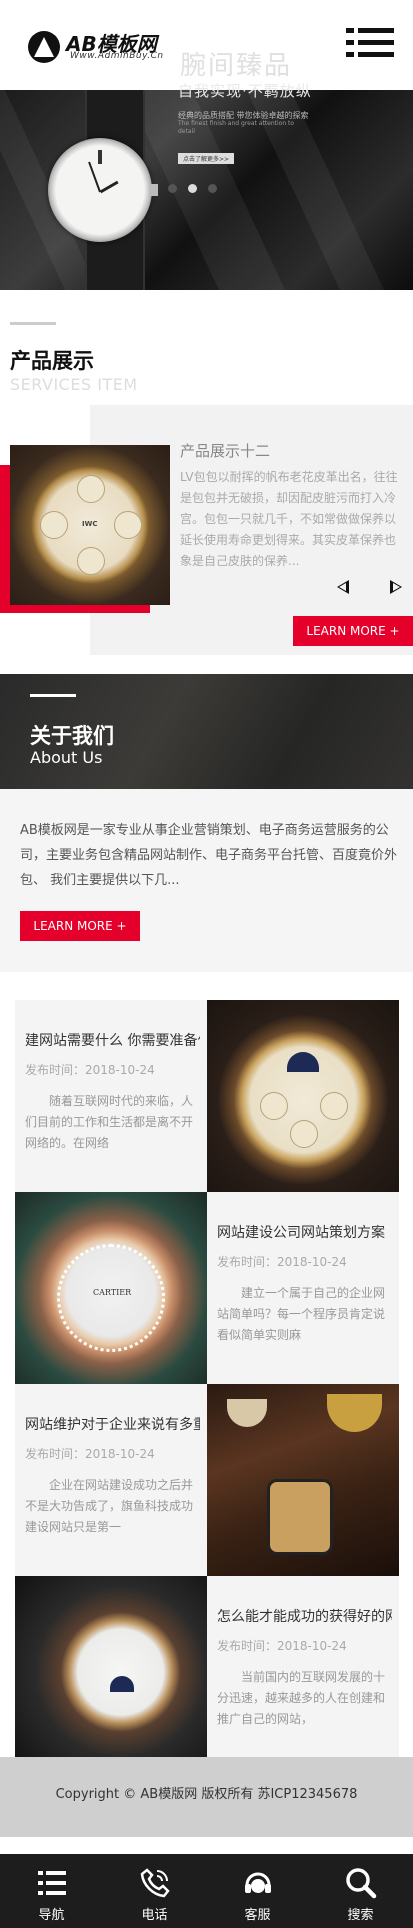 Image resolution: width=413 pixels, height=1928 pixels. I want to click on menu-list-icon, so click(52, 1883).